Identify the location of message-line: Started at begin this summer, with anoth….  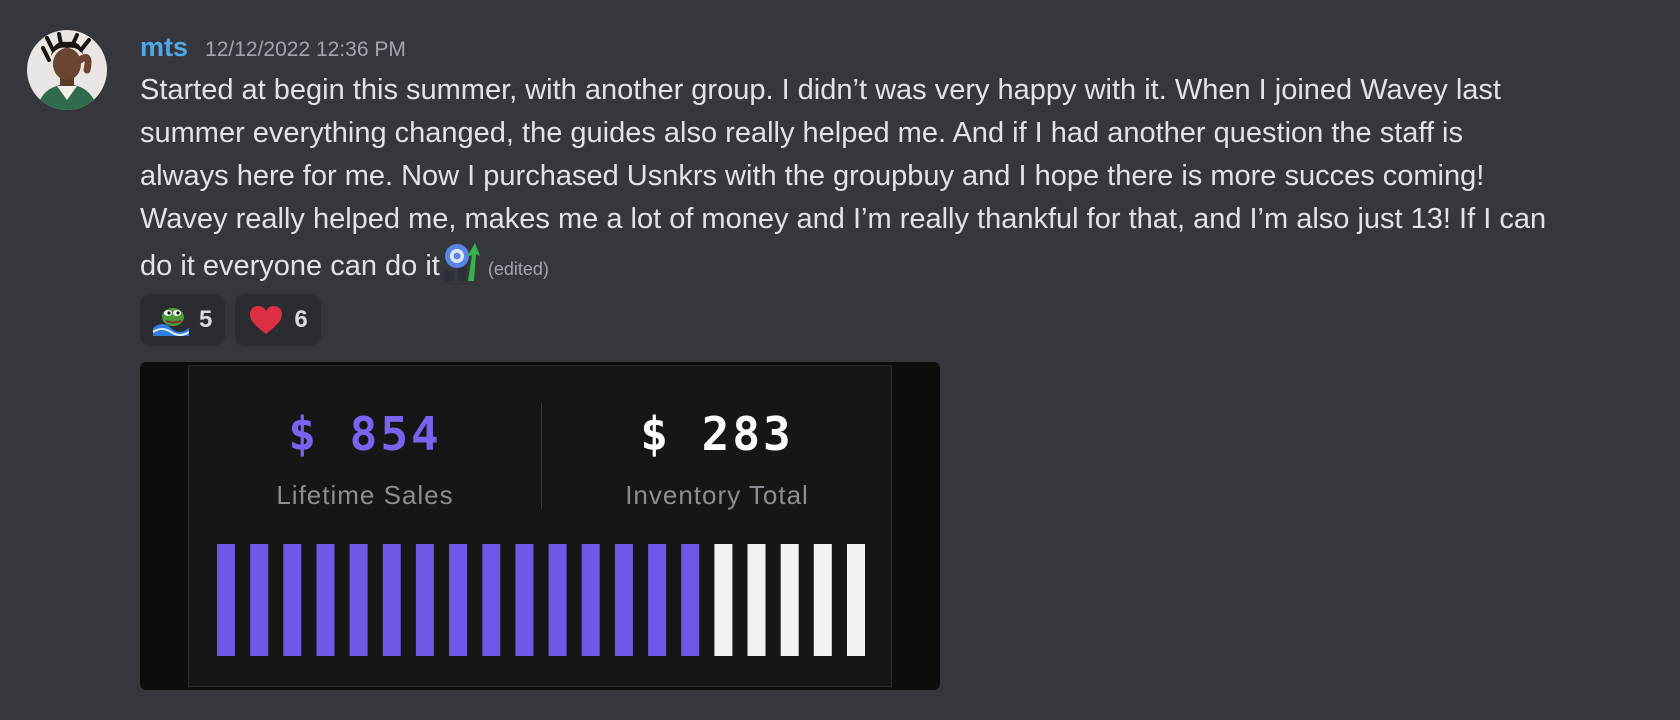
(820, 90).